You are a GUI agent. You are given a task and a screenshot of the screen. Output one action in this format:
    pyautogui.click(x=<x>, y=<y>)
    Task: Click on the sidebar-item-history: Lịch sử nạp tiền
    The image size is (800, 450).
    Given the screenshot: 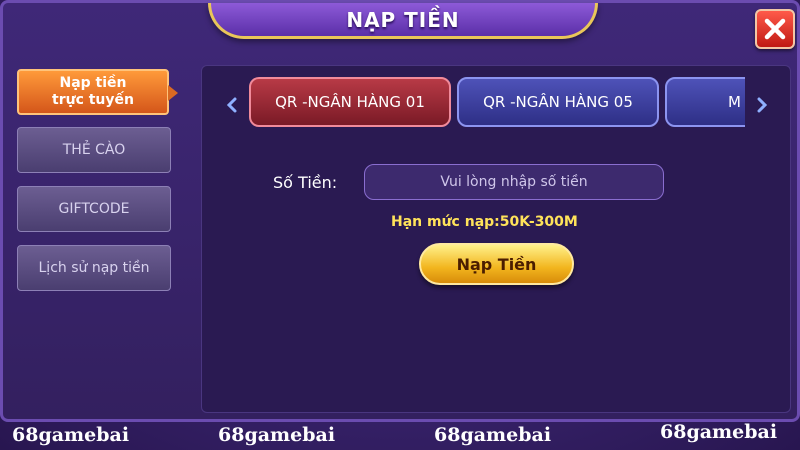 What is the action you would take?
    pyautogui.click(x=94, y=268)
    